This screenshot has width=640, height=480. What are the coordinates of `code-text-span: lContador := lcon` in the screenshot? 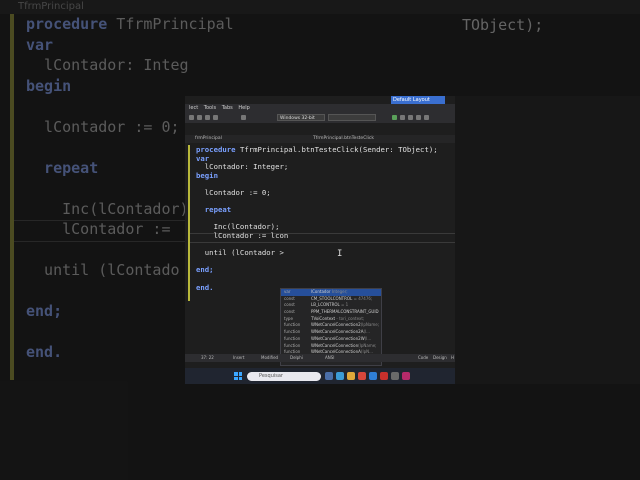 It's located at (242, 235).